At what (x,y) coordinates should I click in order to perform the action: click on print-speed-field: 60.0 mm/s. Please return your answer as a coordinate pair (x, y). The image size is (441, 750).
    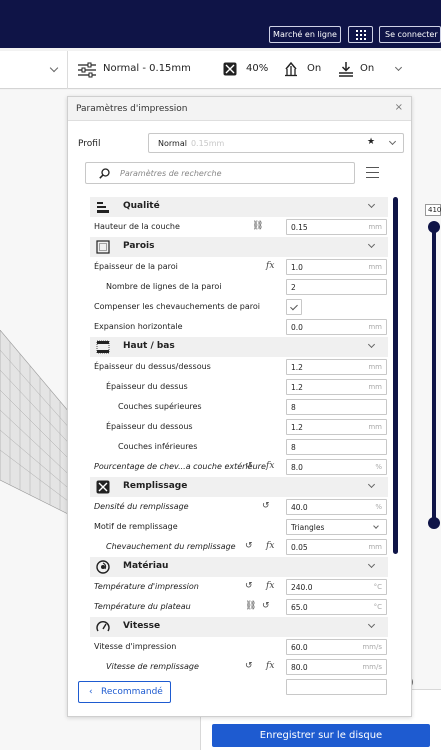
    Looking at the image, I should click on (336, 647).